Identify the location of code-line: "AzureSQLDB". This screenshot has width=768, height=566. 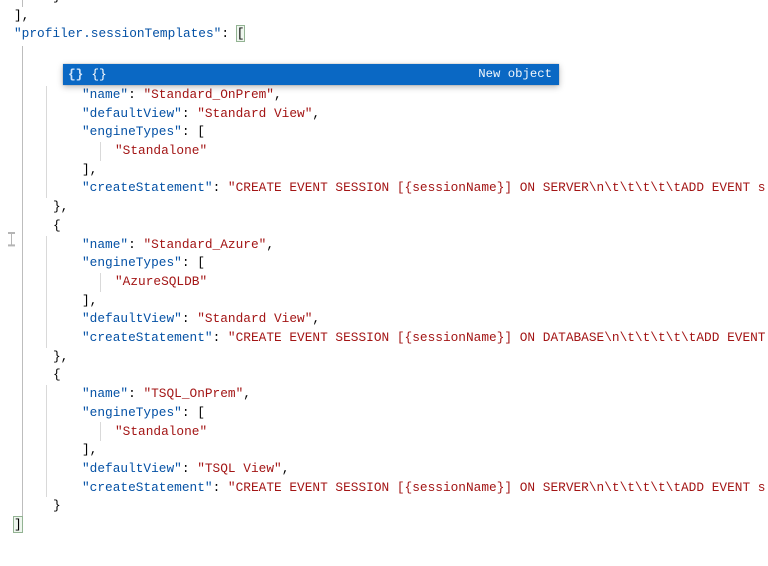
(161, 282).